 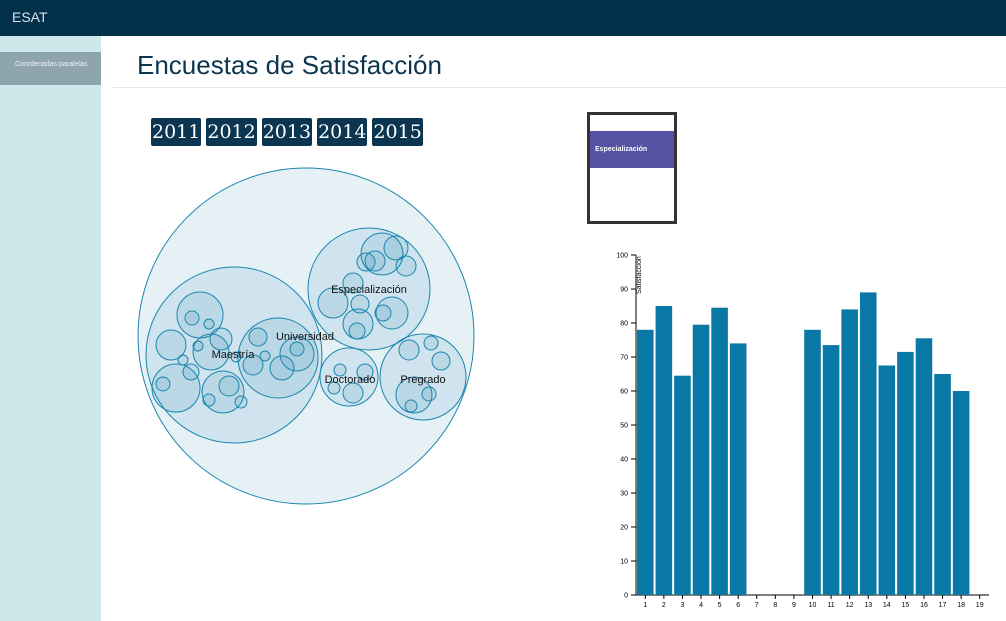 What do you see at coordinates (830, 605) in the screenshot?
I see `x-tick-label: 11` at bounding box center [830, 605].